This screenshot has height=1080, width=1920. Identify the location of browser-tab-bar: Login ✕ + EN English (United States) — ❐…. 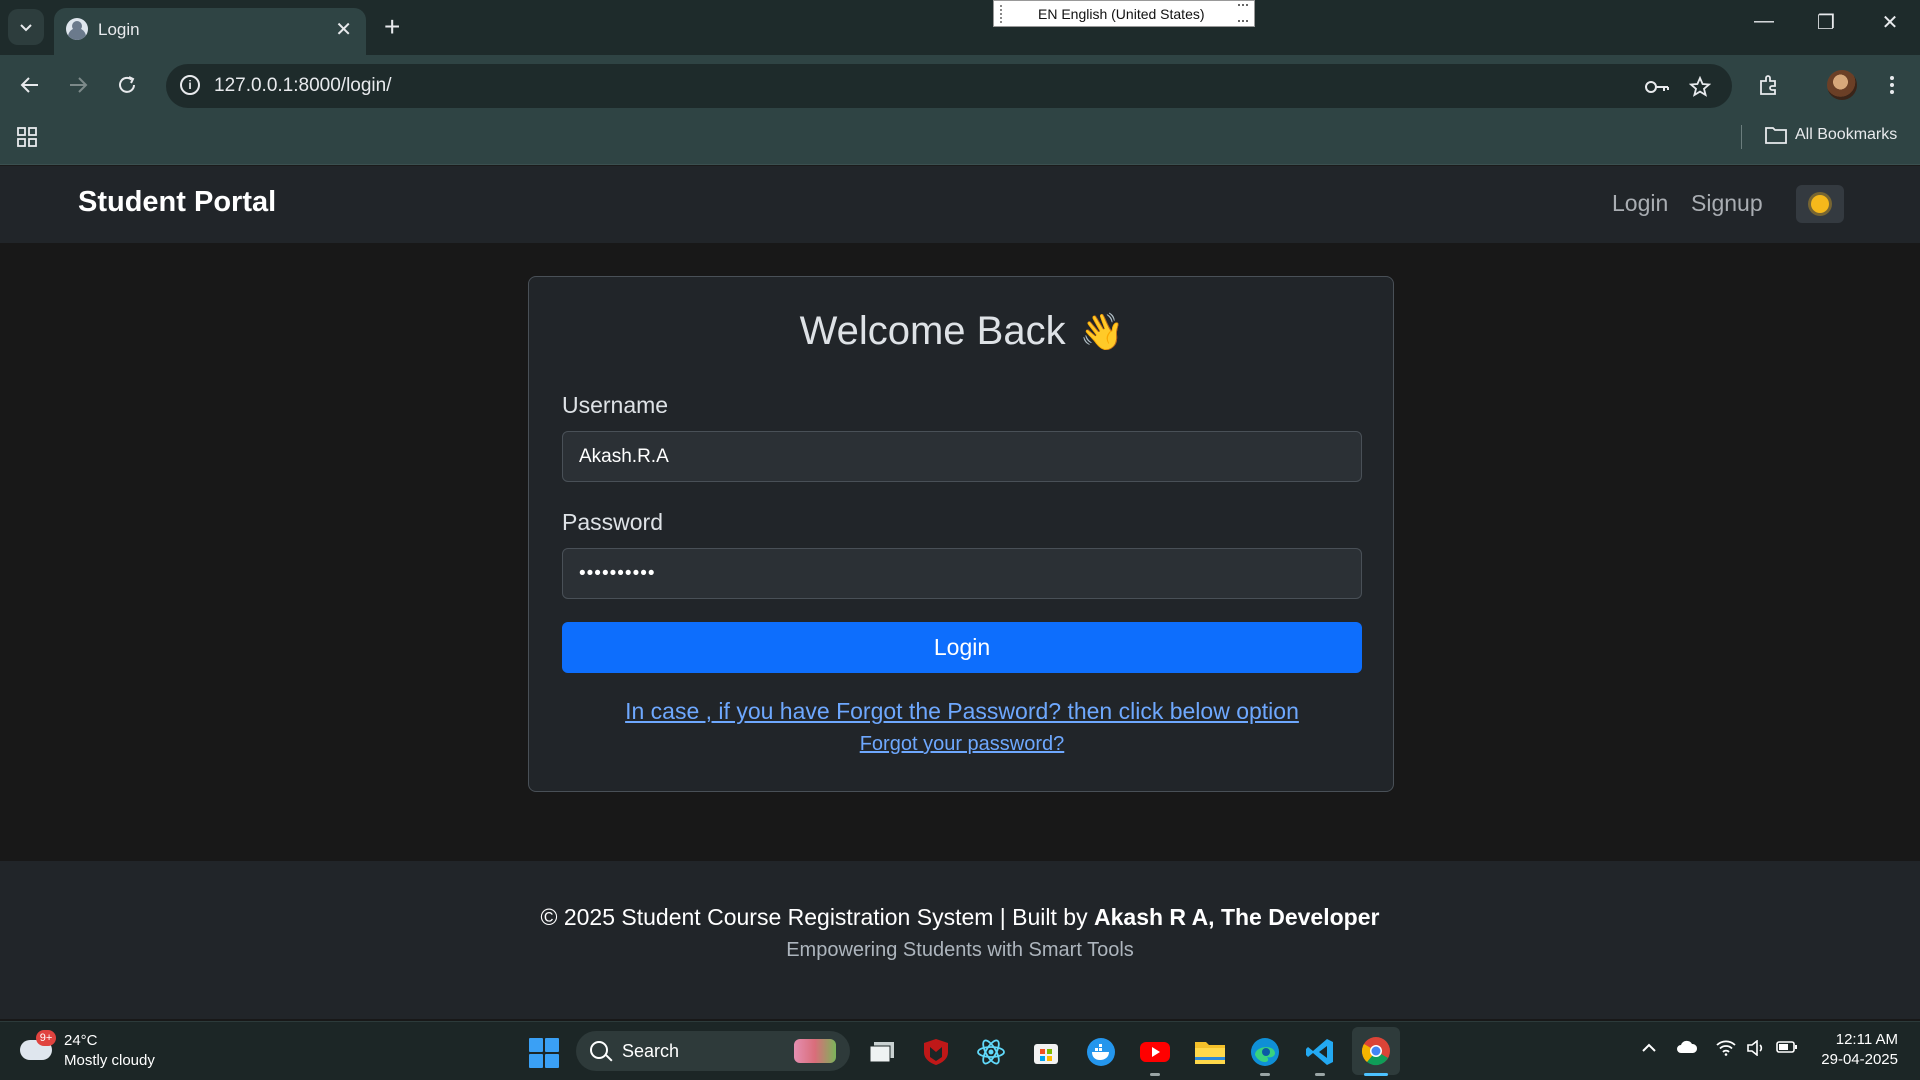
(960, 27).